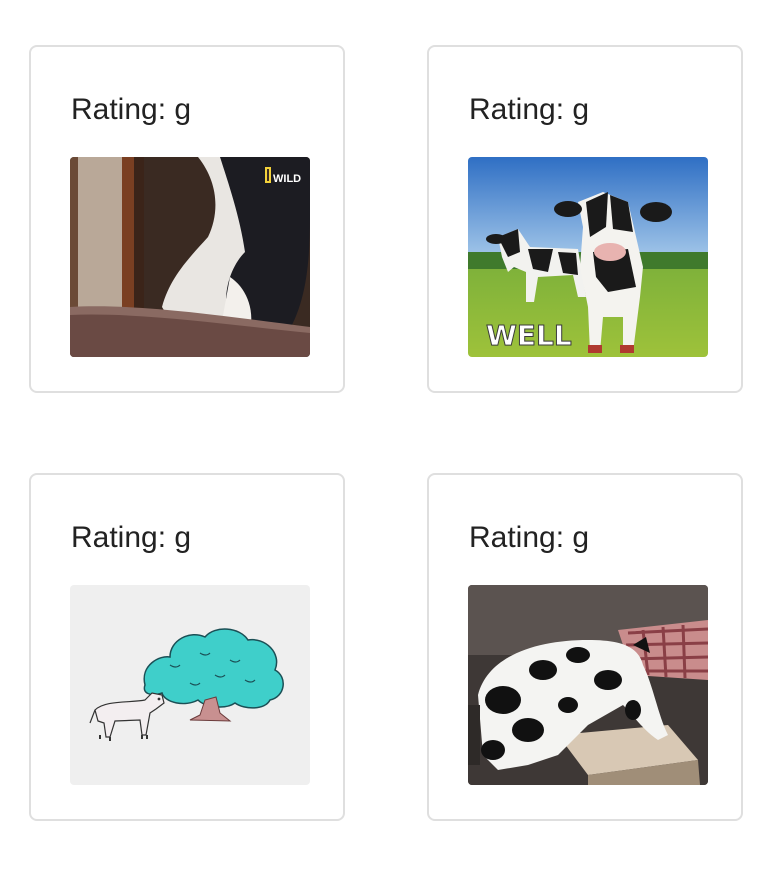 The width and height of the screenshot is (772, 878). What do you see at coordinates (529, 335) in the screenshot?
I see `caption-text: WELL` at bounding box center [529, 335].